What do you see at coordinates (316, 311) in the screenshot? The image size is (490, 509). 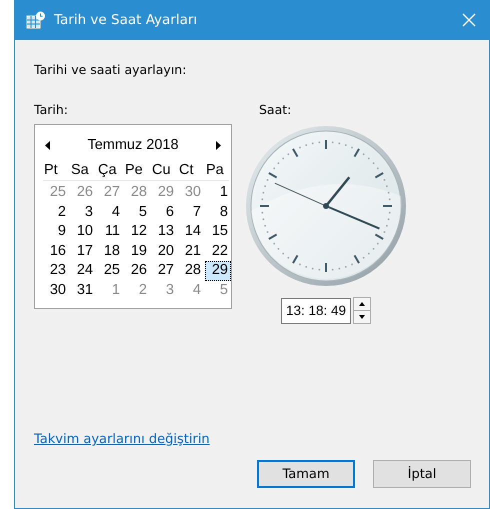 I see `time-field: 13: 18: 49` at bounding box center [316, 311].